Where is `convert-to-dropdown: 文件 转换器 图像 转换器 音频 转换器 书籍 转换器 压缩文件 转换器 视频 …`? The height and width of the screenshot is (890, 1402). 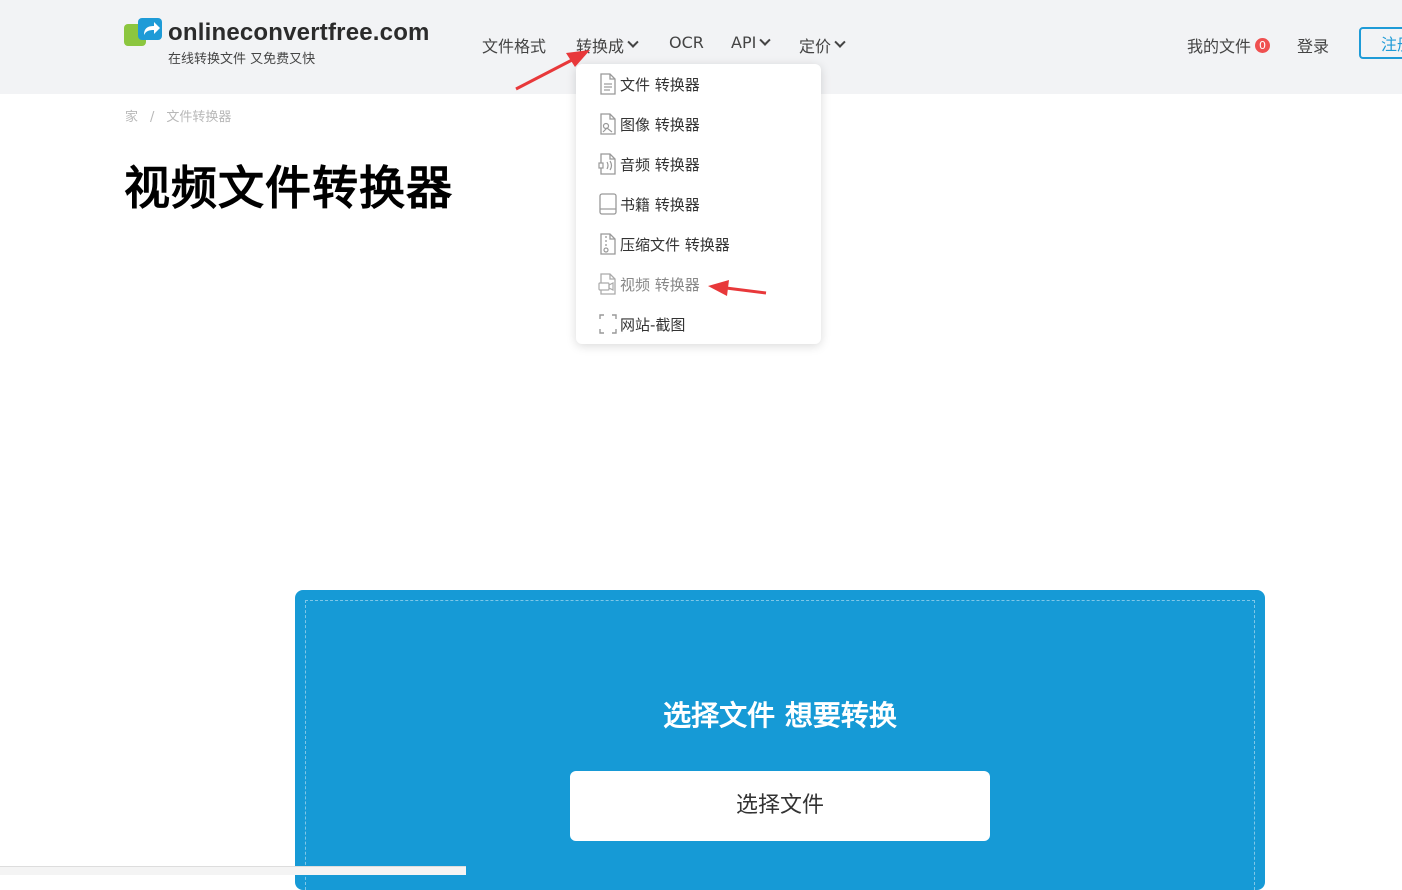 convert-to-dropdown: 文件 转换器 图像 转换器 音频 转换器 书籍 转换器 压缩文件 转换器 视频 … is located at coordinates (698, 204).